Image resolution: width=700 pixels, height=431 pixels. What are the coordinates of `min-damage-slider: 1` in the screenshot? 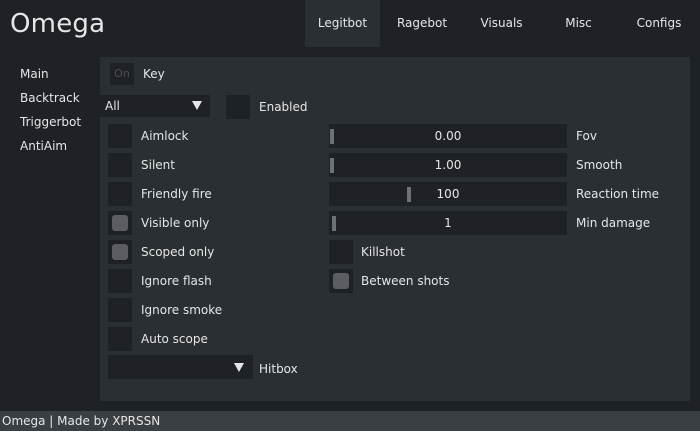 It's located at (448, 223).